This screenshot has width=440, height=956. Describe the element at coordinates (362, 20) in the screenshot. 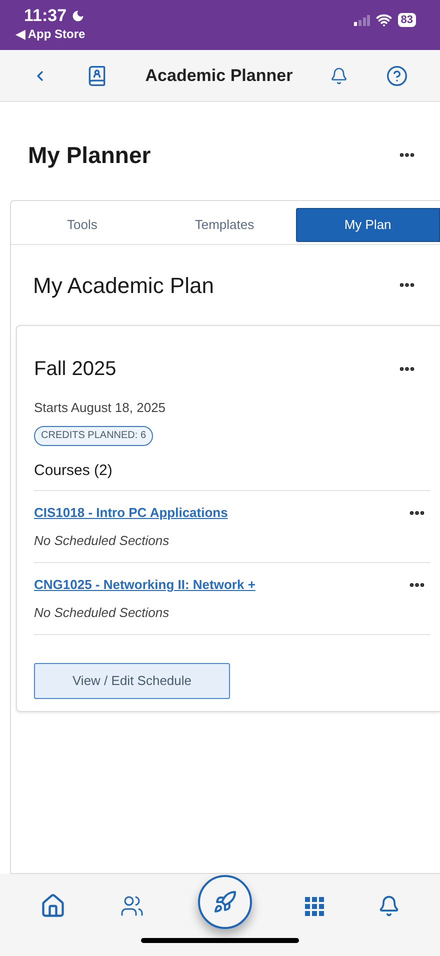

I see `signal-icon` at that location.